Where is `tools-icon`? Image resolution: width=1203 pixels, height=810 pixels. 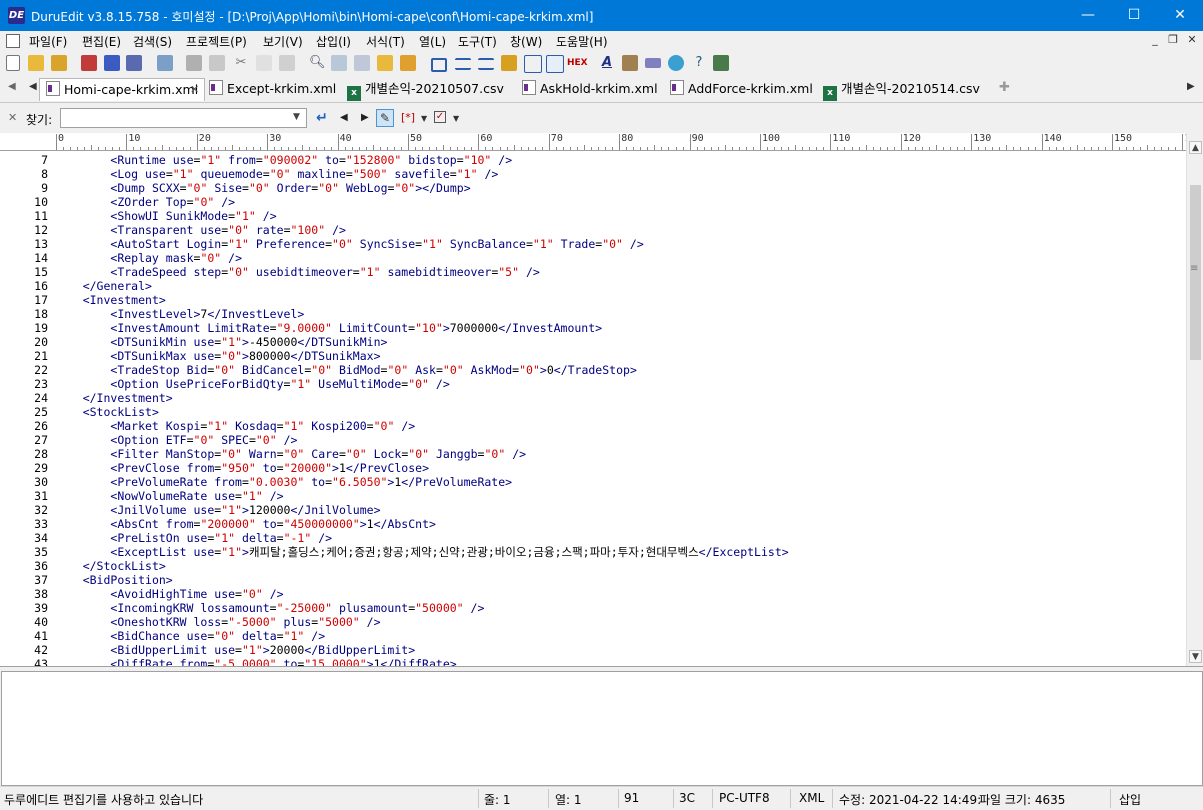
tools-icon is located at coordinates (630, 63).